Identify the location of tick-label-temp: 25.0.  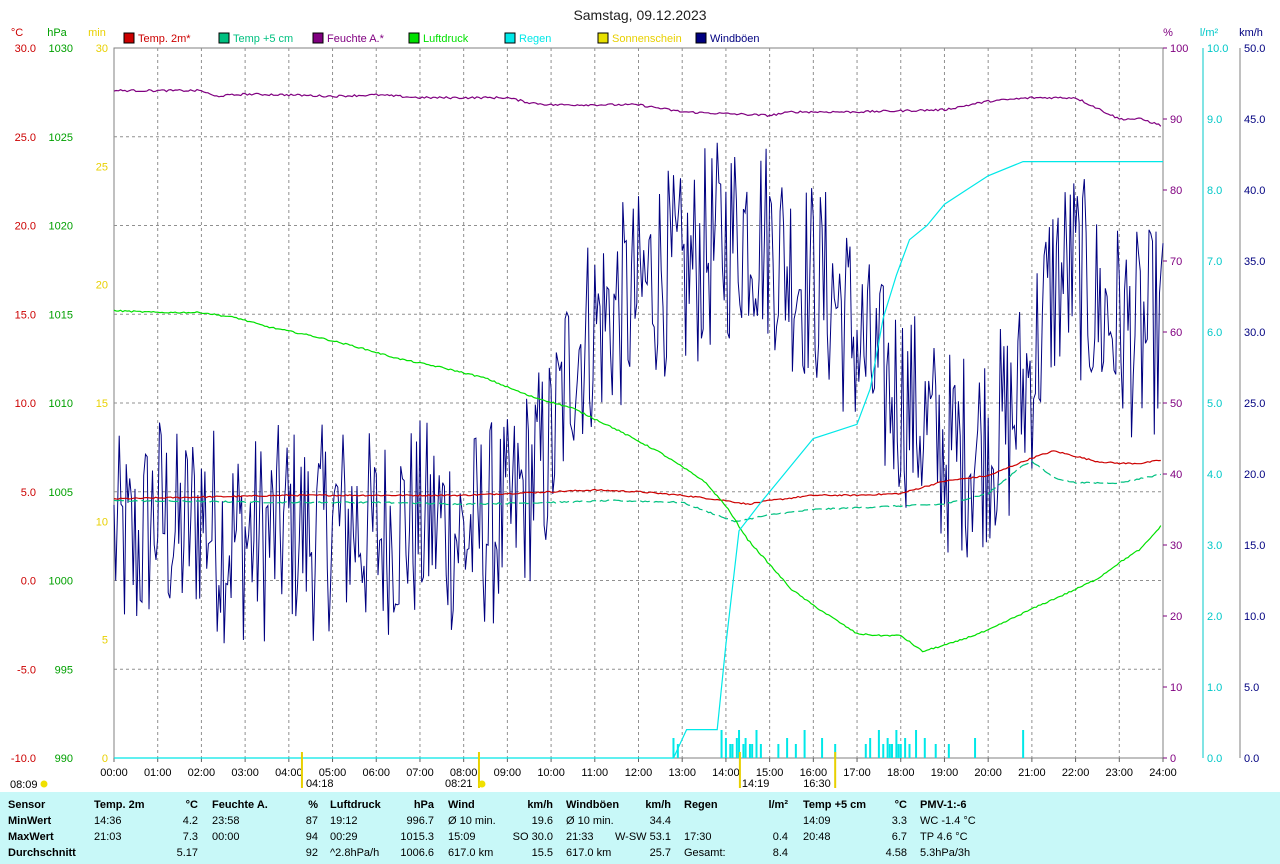
(25, 138).